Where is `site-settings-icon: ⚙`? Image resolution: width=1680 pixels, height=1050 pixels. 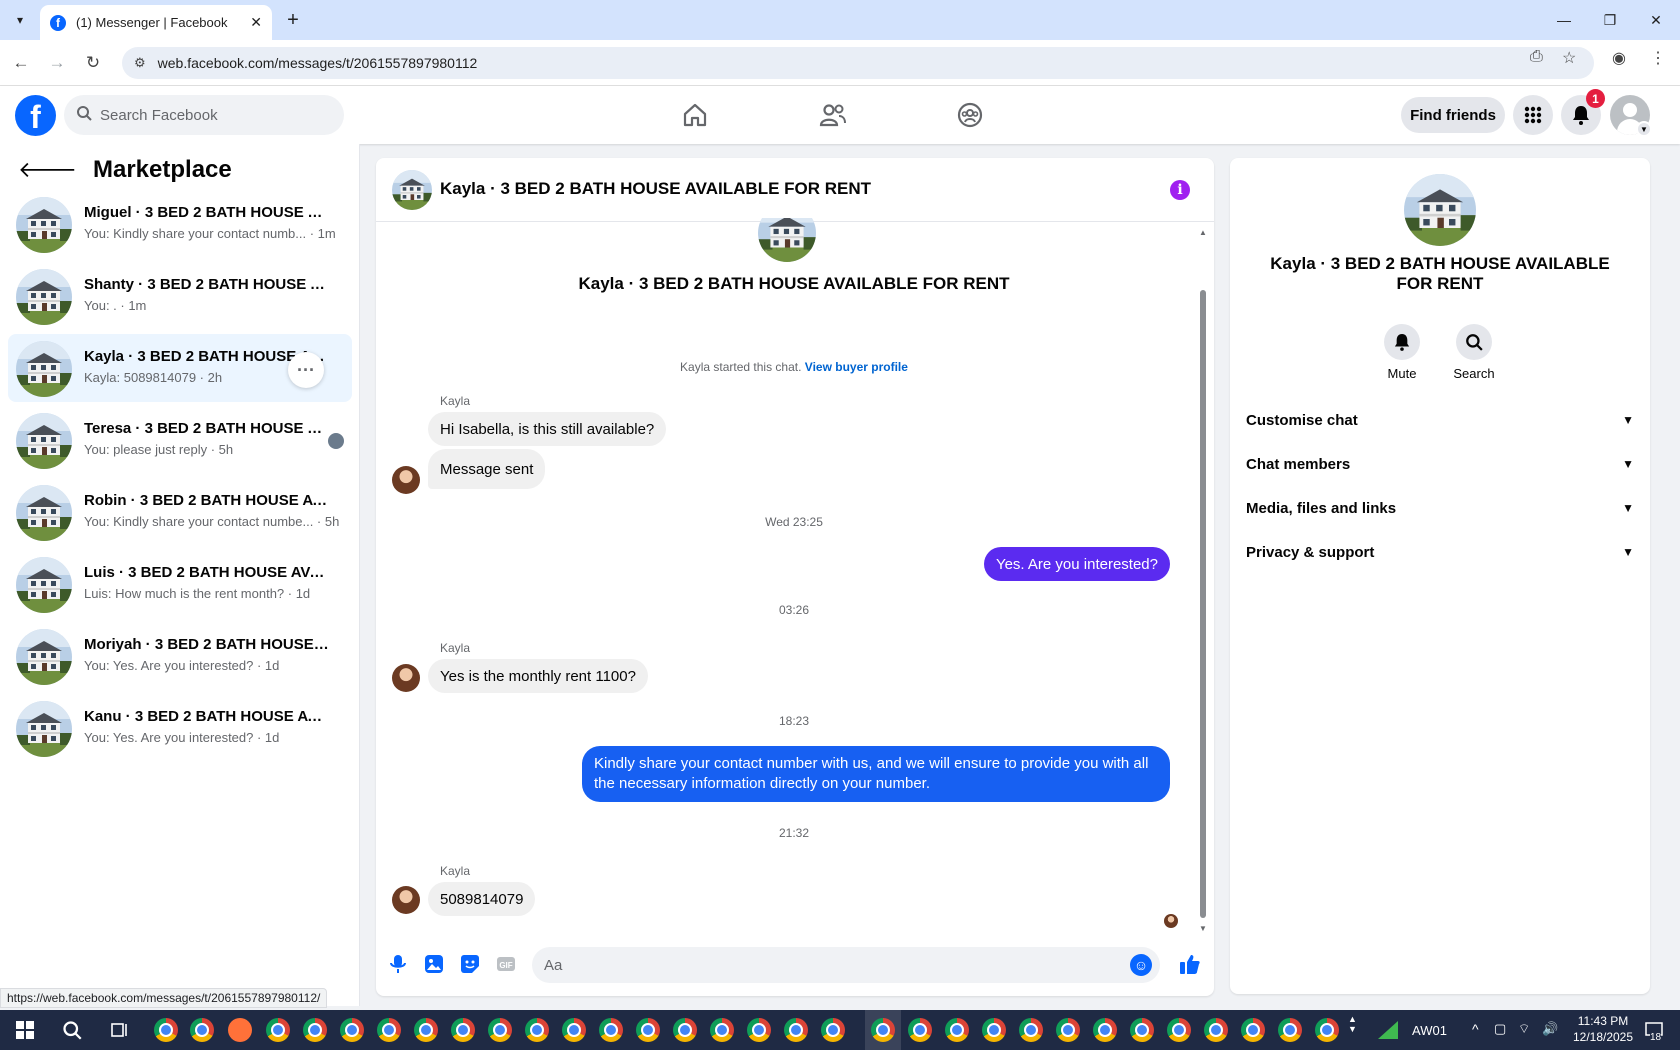 site-settings-icon: ⚙ is located at coordinates (140, 63).